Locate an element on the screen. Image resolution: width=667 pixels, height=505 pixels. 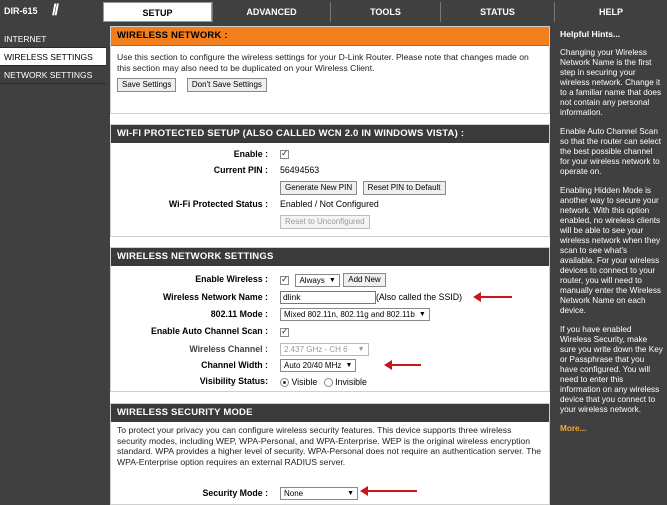
mode-value: Mixed 802.11n, 802.11g and 802.11b is located at coordinates (349, 314).